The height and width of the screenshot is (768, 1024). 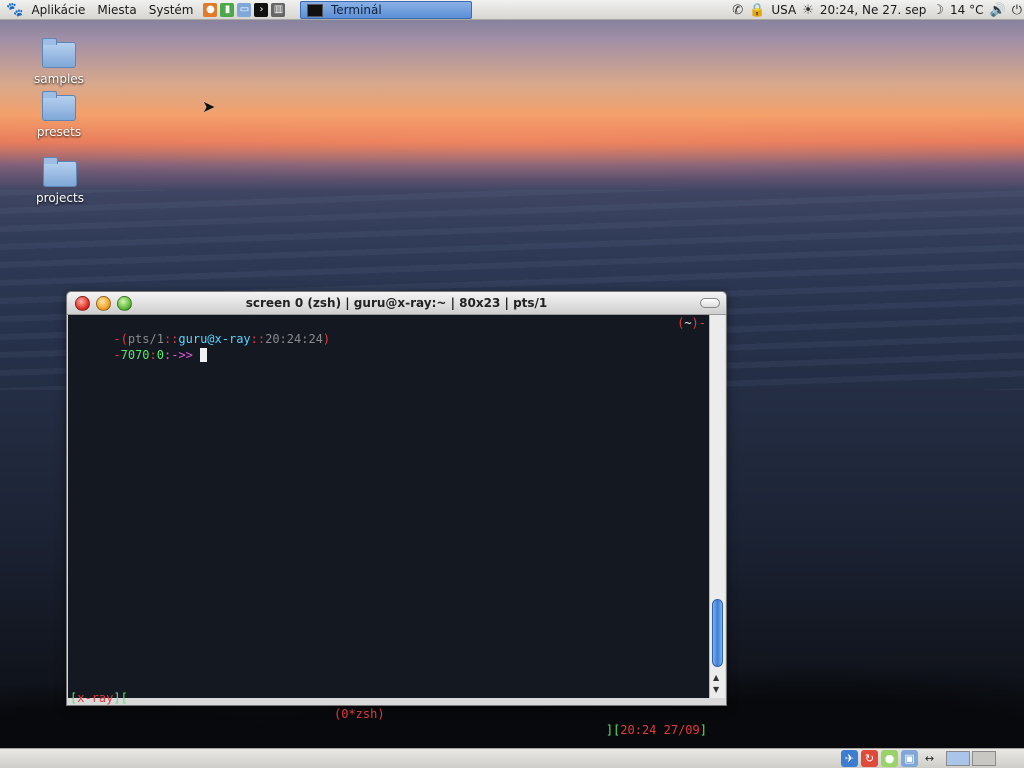 I want to click on prompt-arrow: :->>, so click(x=178, y=355).